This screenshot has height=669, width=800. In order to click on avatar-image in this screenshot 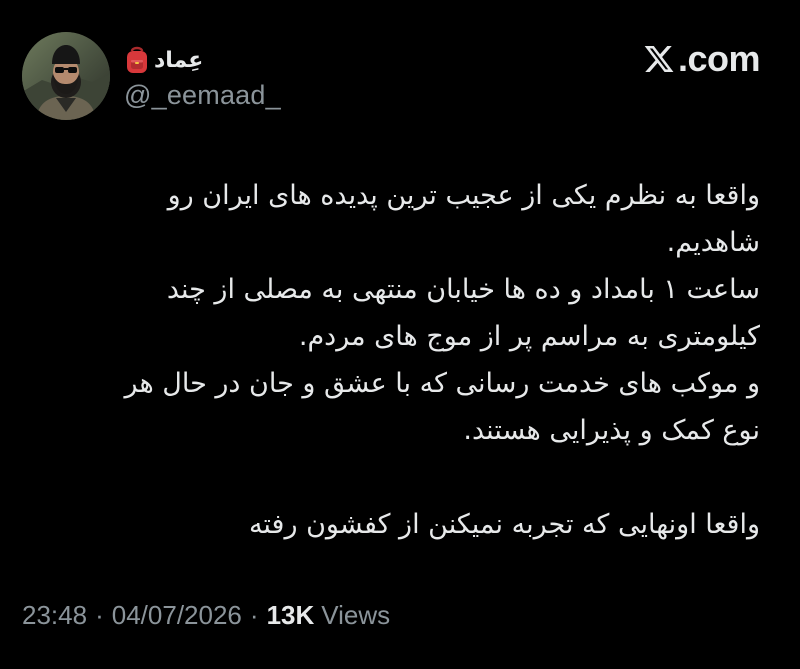, I will do `click(66, 76)`.